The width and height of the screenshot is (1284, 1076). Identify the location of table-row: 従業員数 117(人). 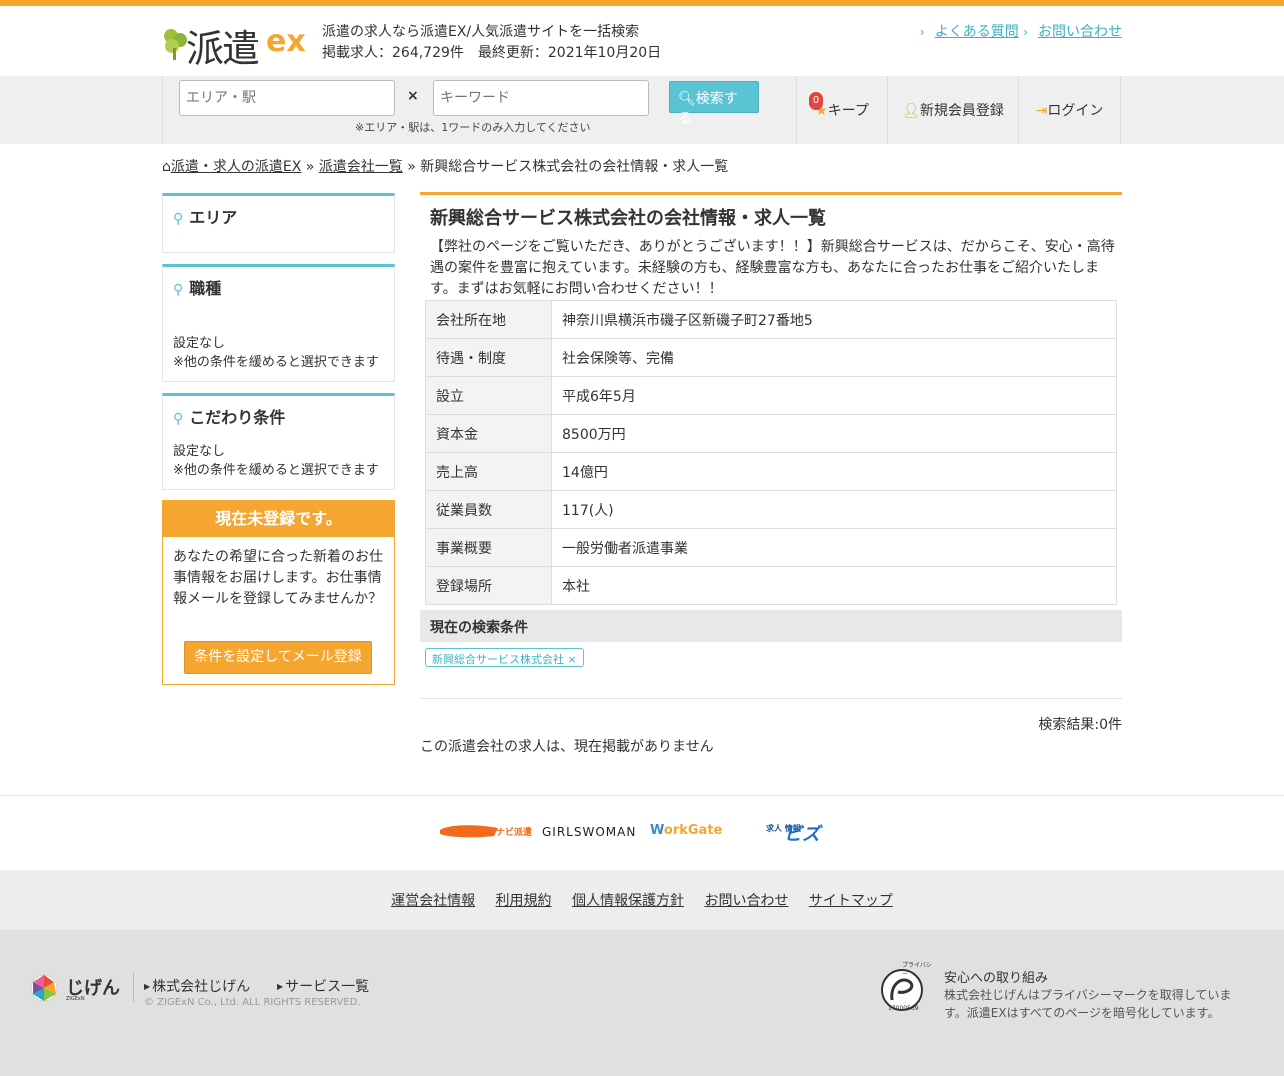
(771, 509).